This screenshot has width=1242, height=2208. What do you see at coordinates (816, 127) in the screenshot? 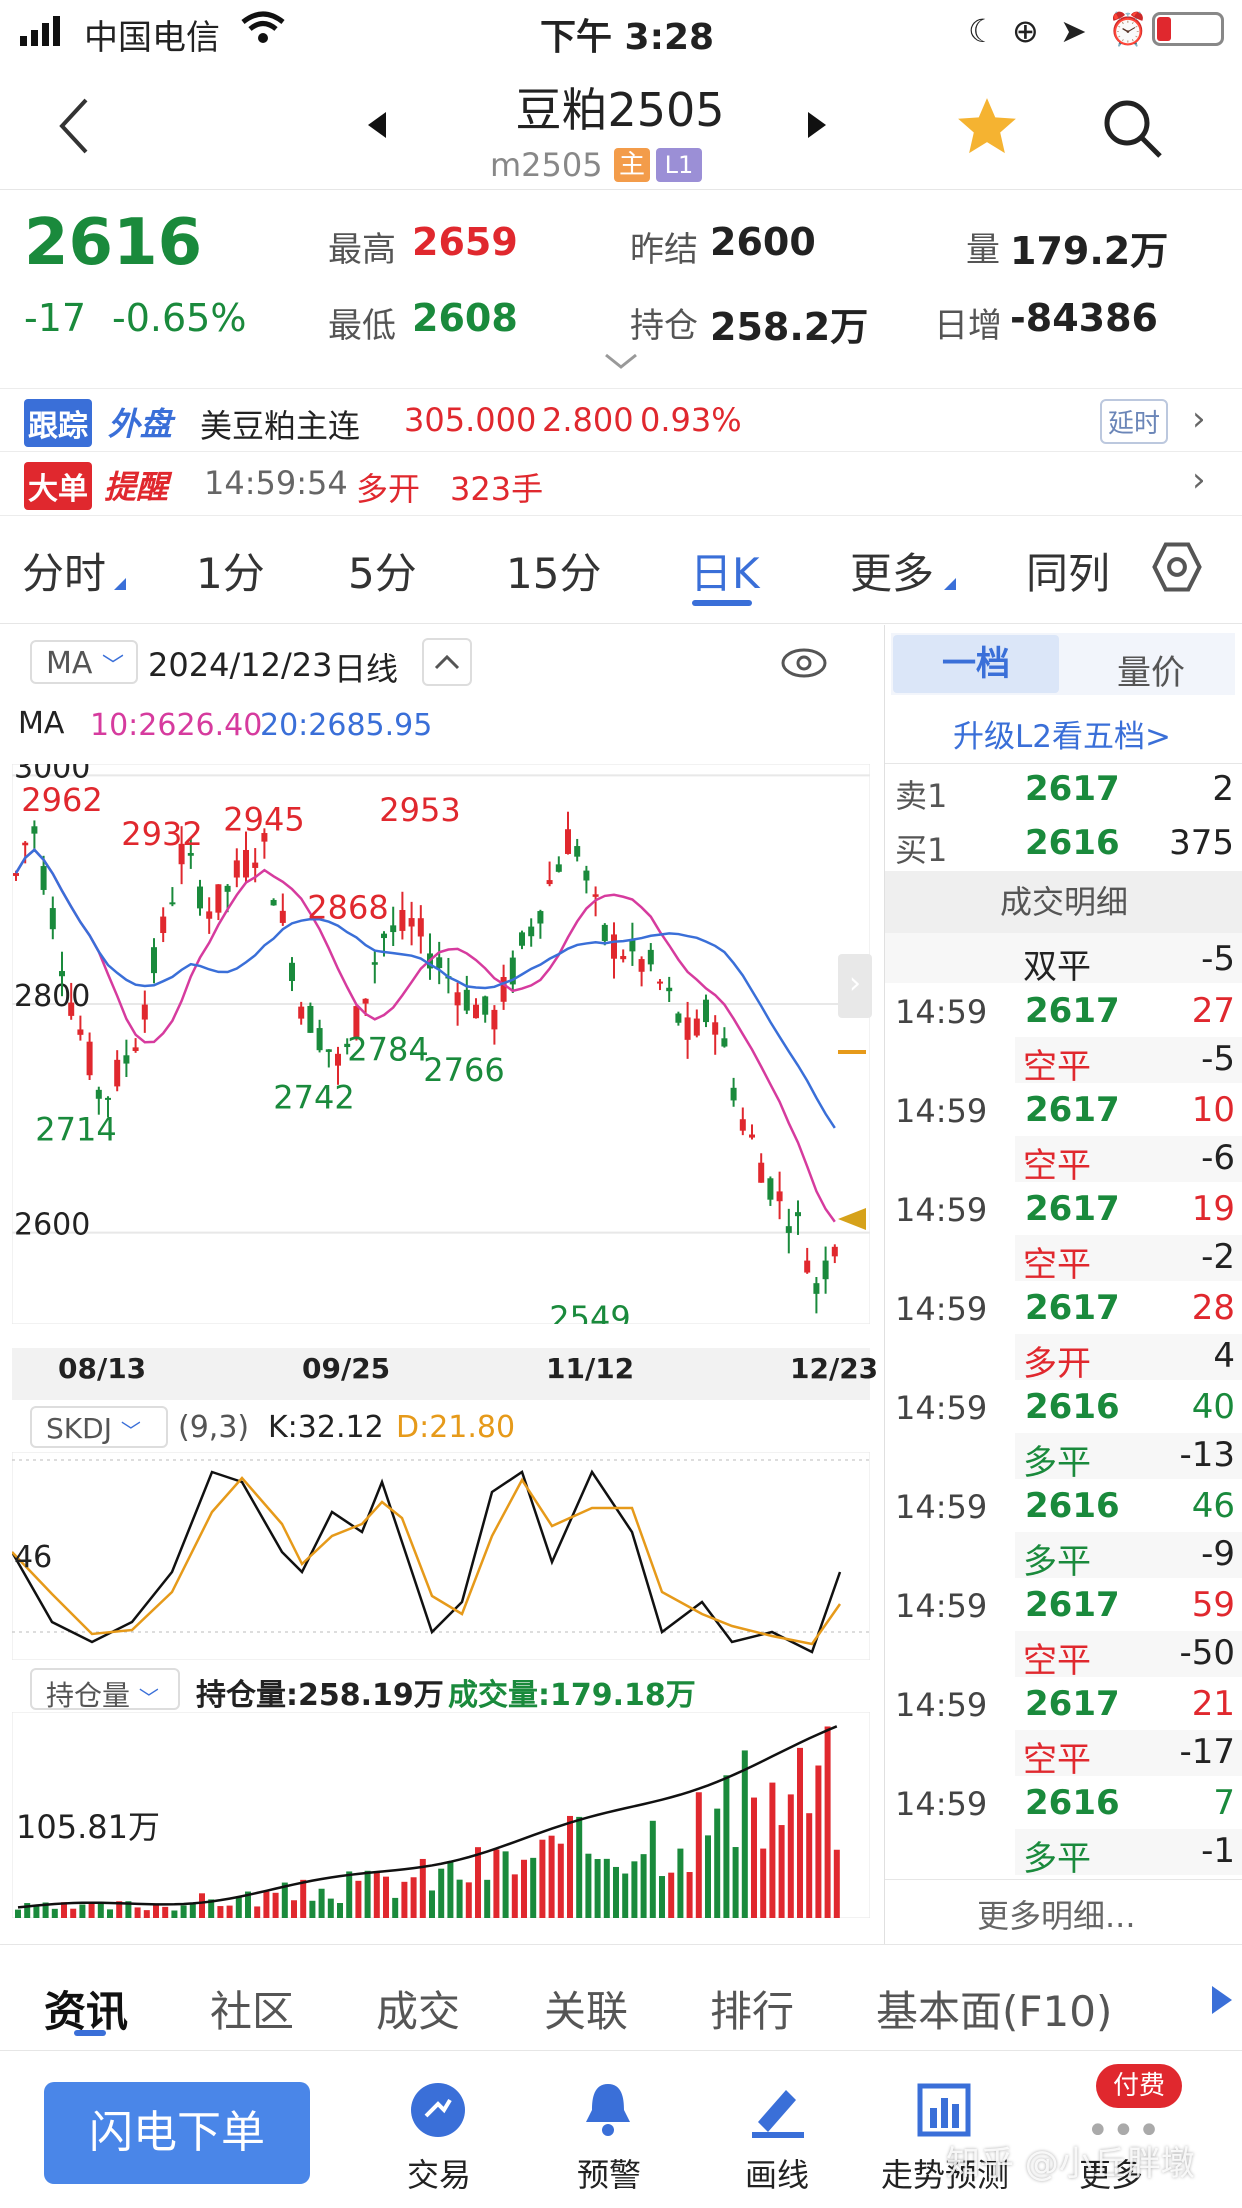
I see `next-contract-icon` at bounding box center [816, 127].